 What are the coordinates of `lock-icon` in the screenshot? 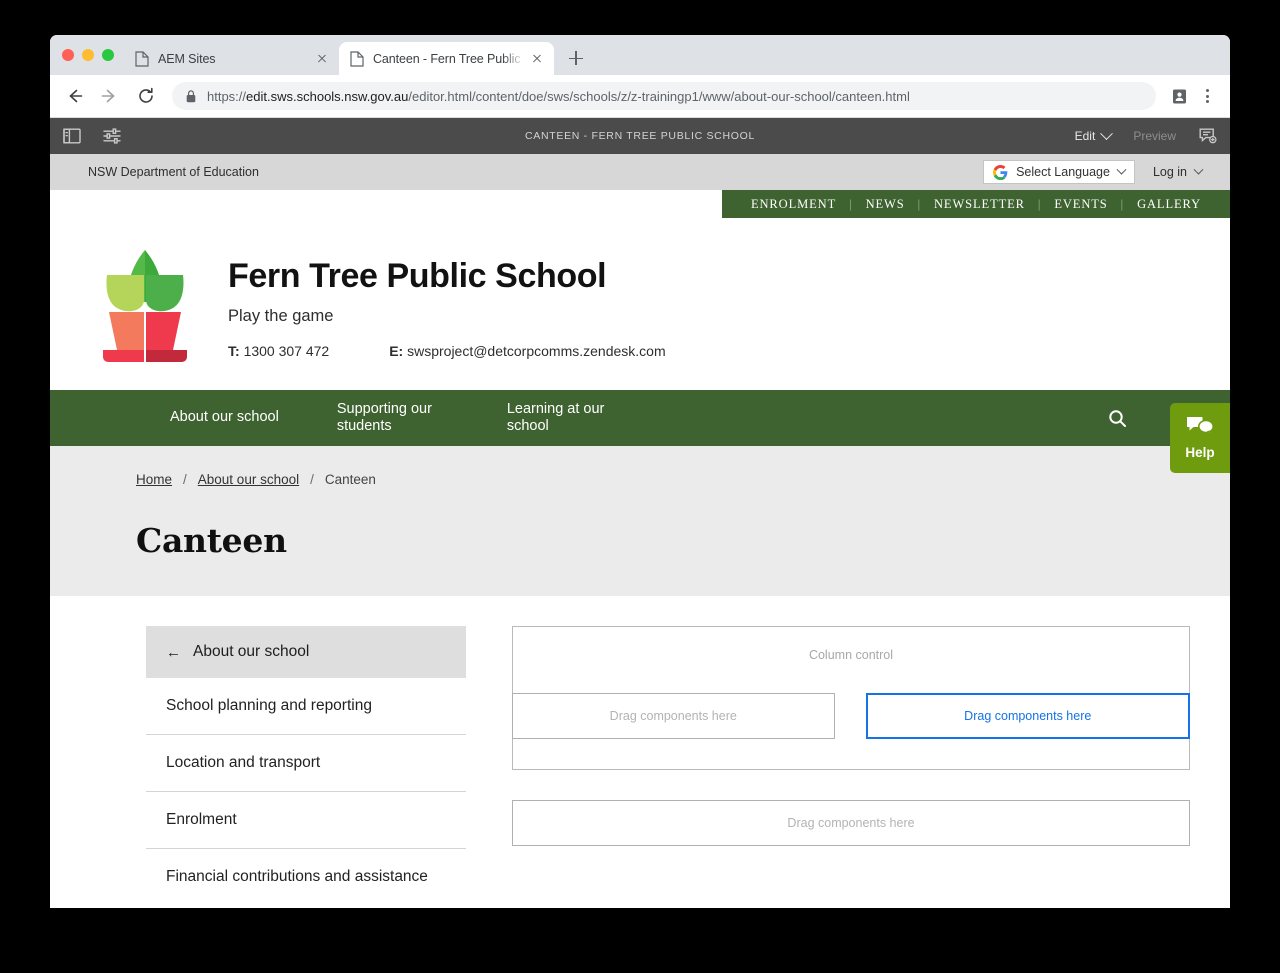 It's located at (191, 96).